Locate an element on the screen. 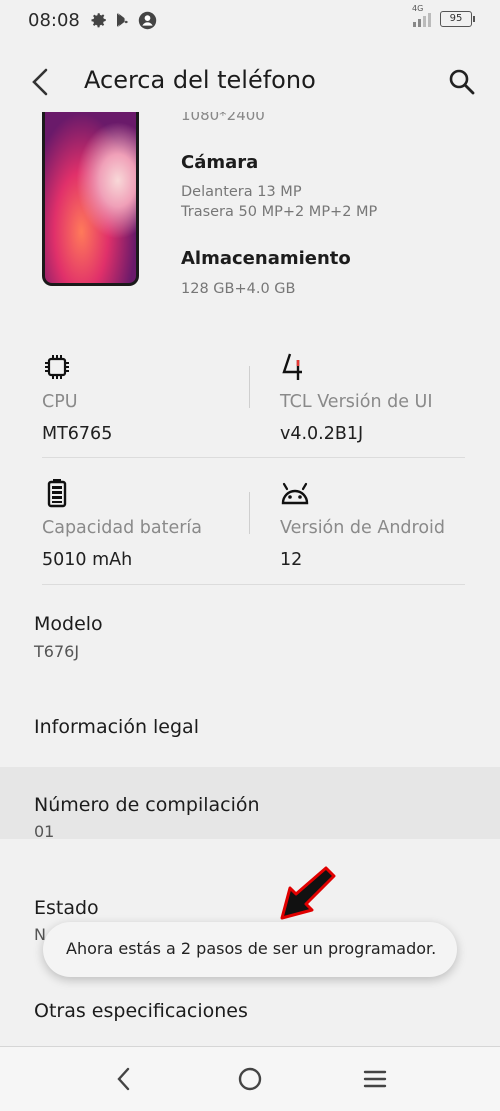 This screenshot has height=1111, width=500. ui-version-label: TCL Versión de UI is located at coordinates (356, 402).